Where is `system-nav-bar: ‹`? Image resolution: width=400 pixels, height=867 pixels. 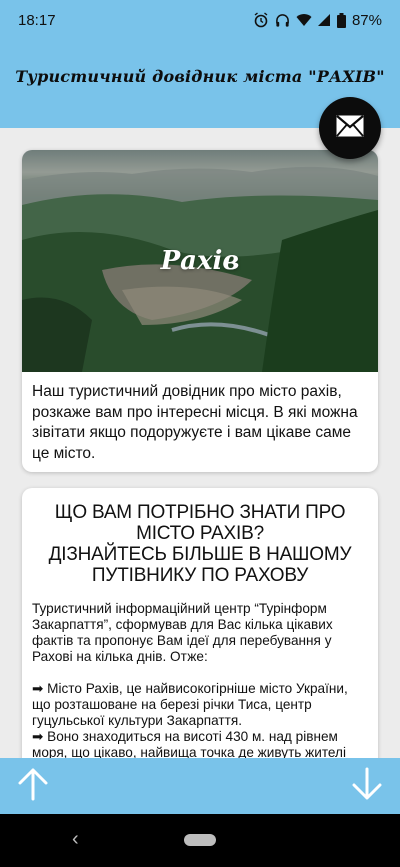 system-nav-bar: ‹ is located at coordinates (200, 840).